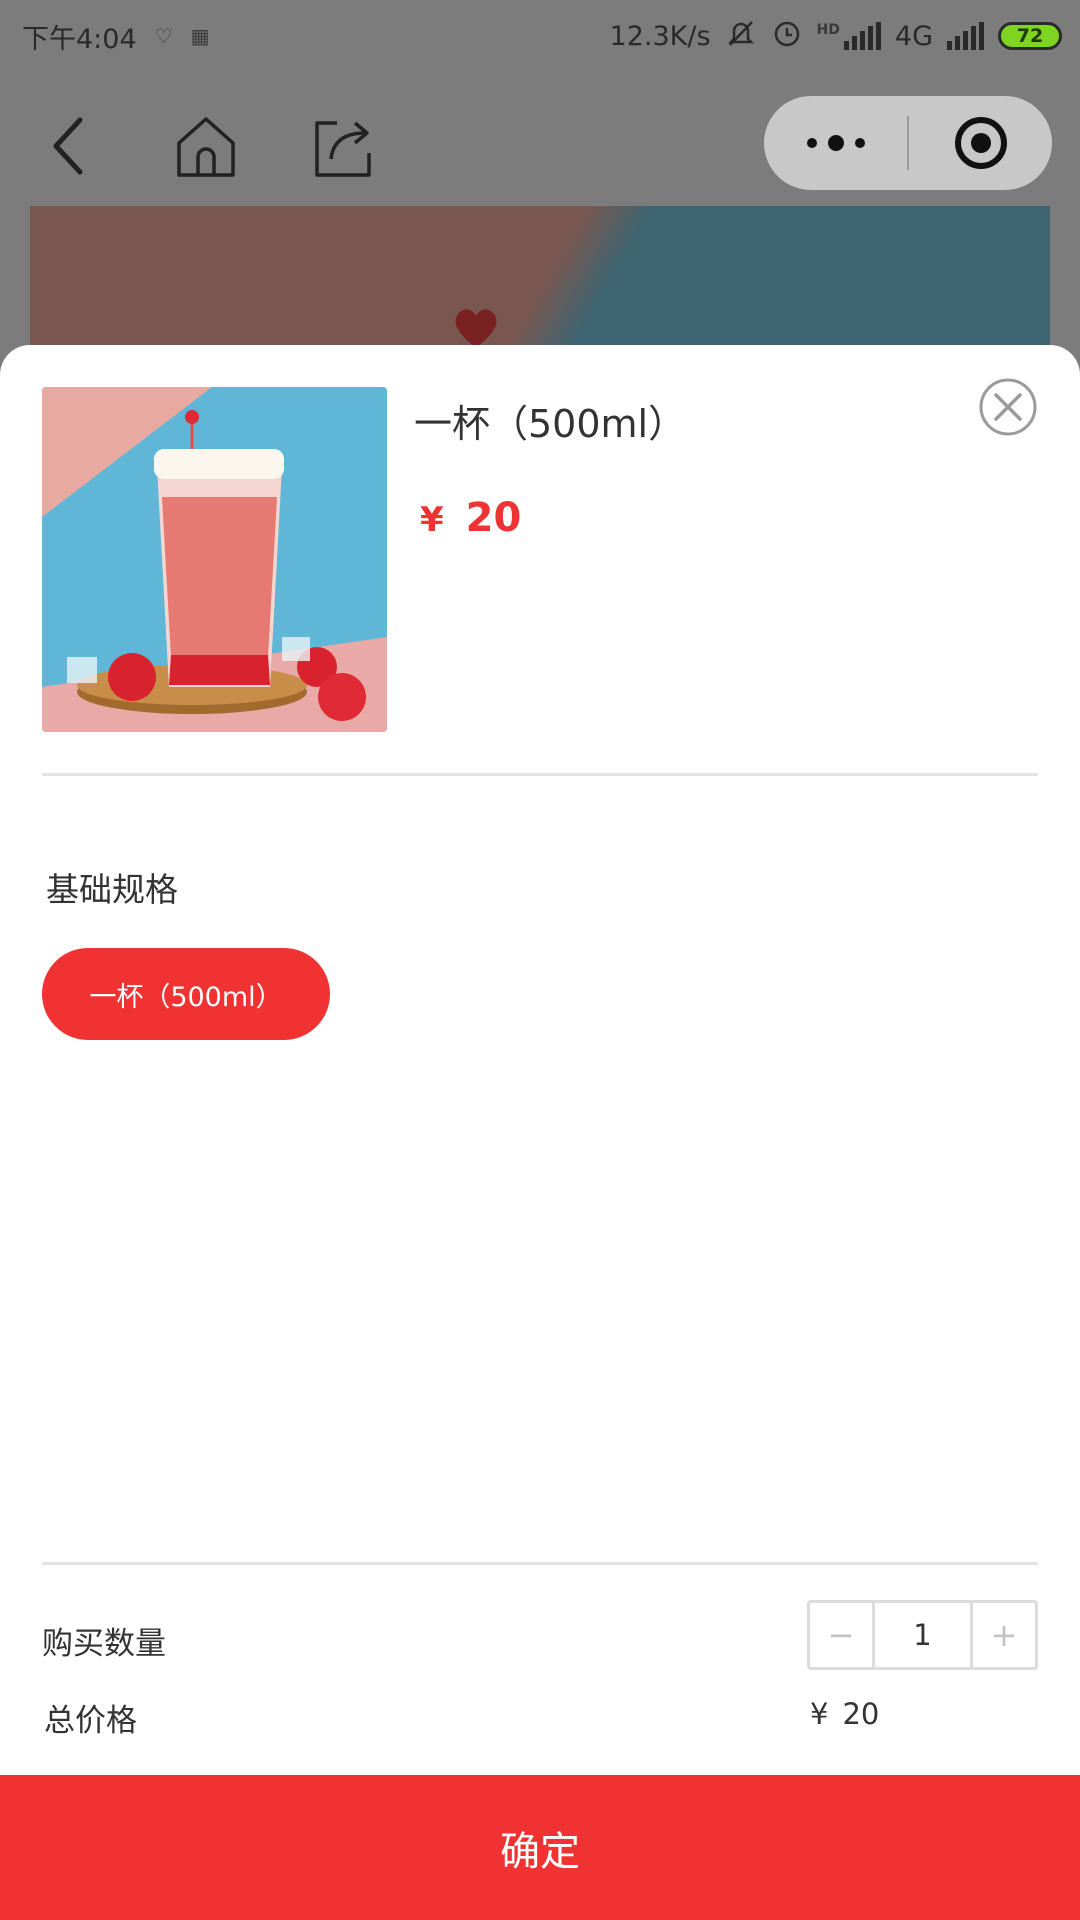 The height and width of the screenshot is (1920, 1080). I want to click on home-button, so click(206, 146).